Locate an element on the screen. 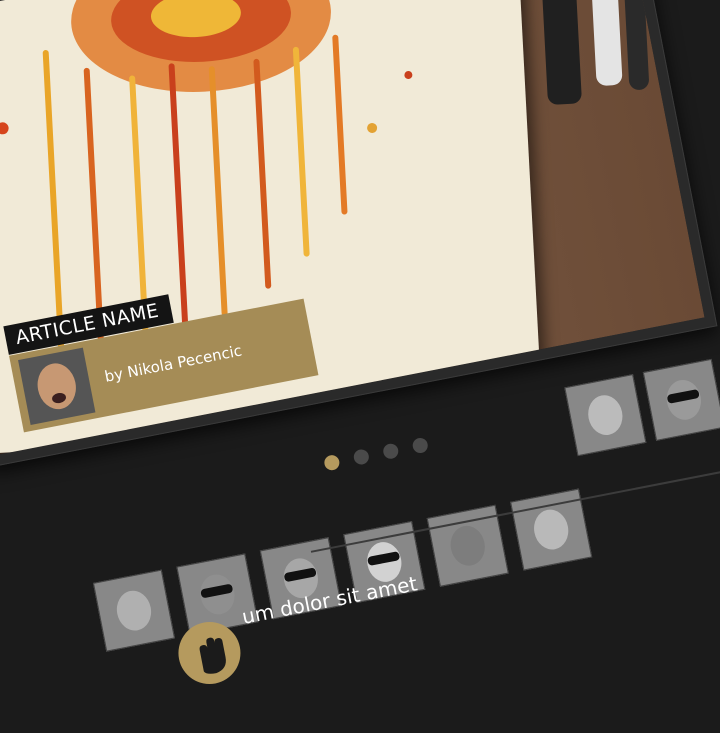  face-shape is located at coordinates (56, 386).